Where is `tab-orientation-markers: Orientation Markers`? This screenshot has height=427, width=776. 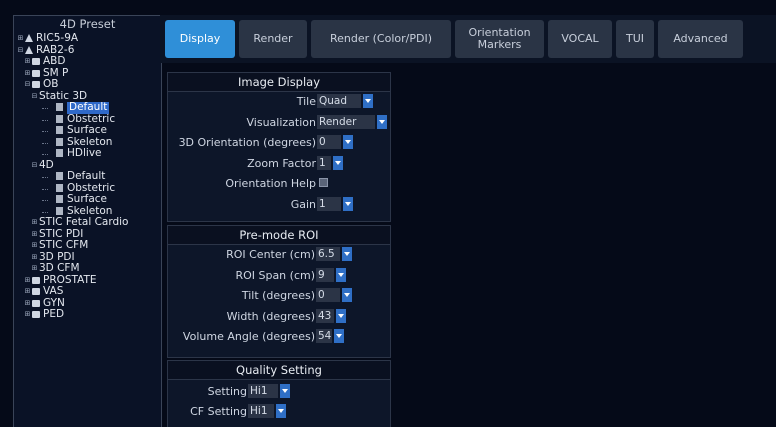
tab-orientation-markers: Orientation Markers is located at coordinates (499, 39).